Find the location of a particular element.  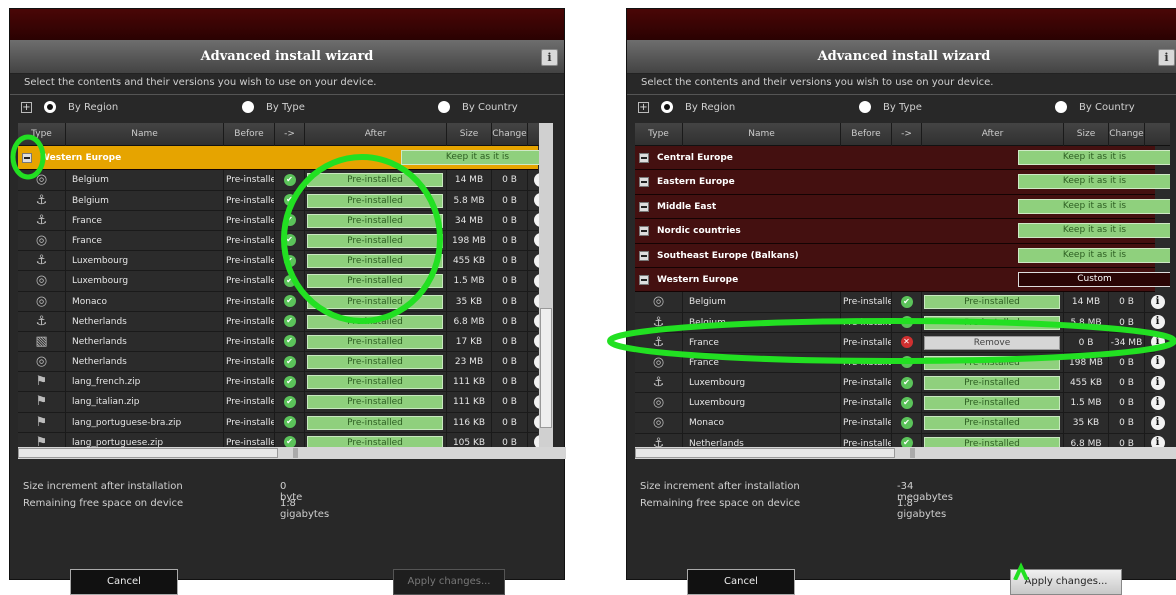

group-row-western-europe: Western Europe Keep it as it is is located at coordinates (285, 158).